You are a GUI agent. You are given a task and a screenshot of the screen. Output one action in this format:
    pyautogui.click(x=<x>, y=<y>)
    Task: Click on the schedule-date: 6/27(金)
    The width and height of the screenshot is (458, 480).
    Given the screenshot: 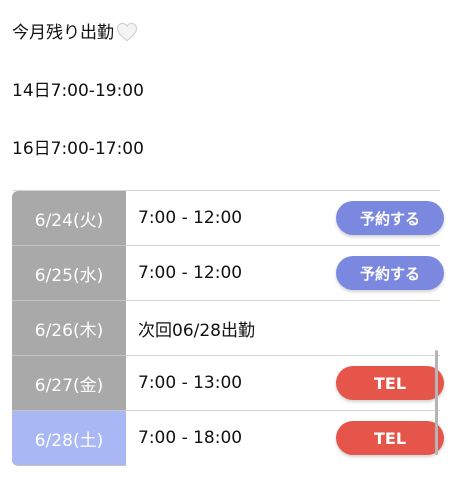 What is the action you would take?
    pyautogui.click(x=69, y=383)
    